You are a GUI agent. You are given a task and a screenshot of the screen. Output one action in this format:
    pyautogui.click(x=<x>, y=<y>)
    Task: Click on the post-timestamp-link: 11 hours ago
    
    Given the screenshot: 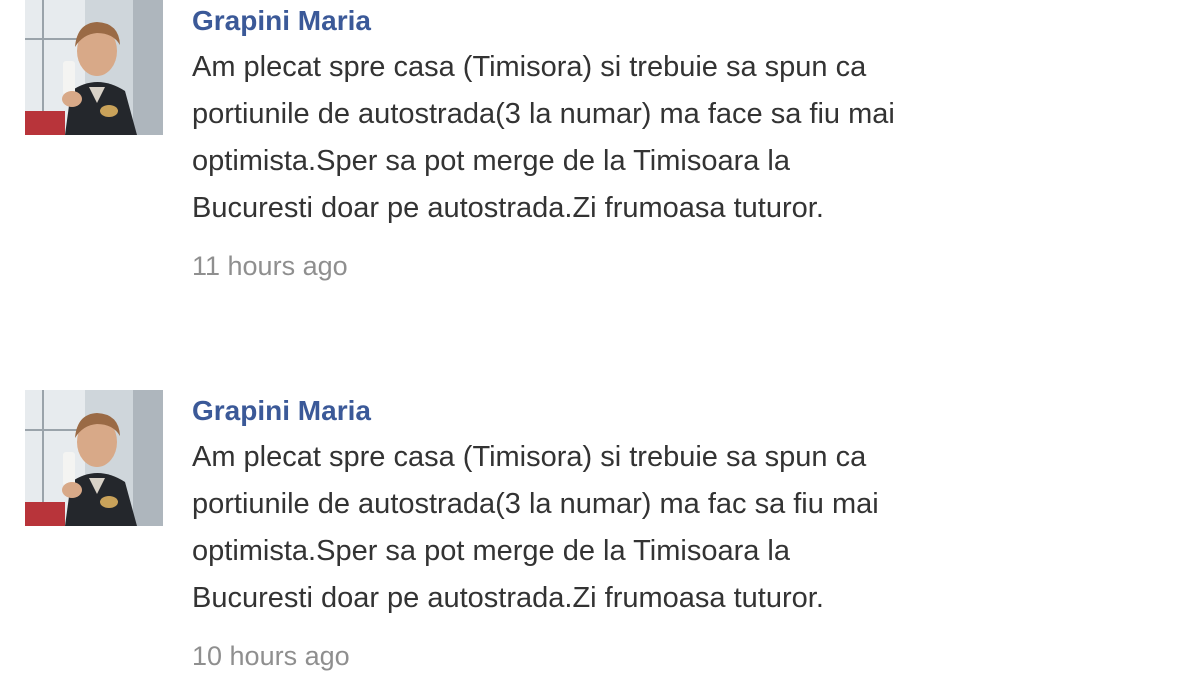 What is the action you would take?
    pyautogui.click(x=662, y=266)
    